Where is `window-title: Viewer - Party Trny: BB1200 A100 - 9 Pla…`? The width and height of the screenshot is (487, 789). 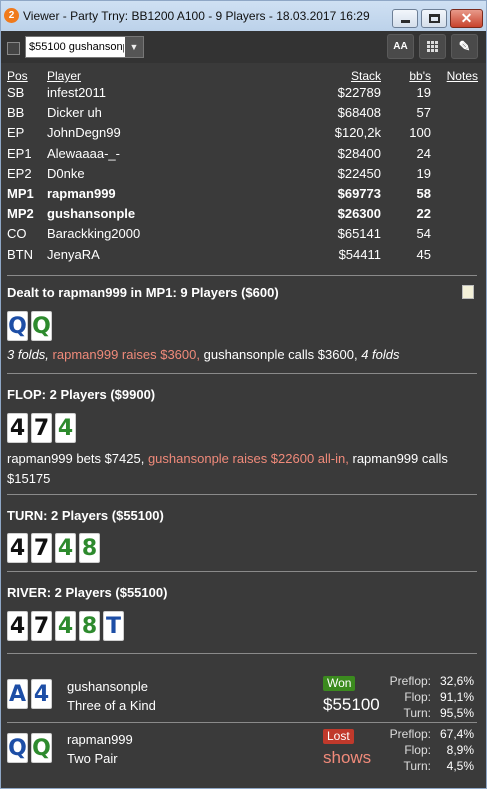
window-title: Viewer - Party Trny: BB1200 A100 - 9 Pla… is located at coordinates (196, 16).